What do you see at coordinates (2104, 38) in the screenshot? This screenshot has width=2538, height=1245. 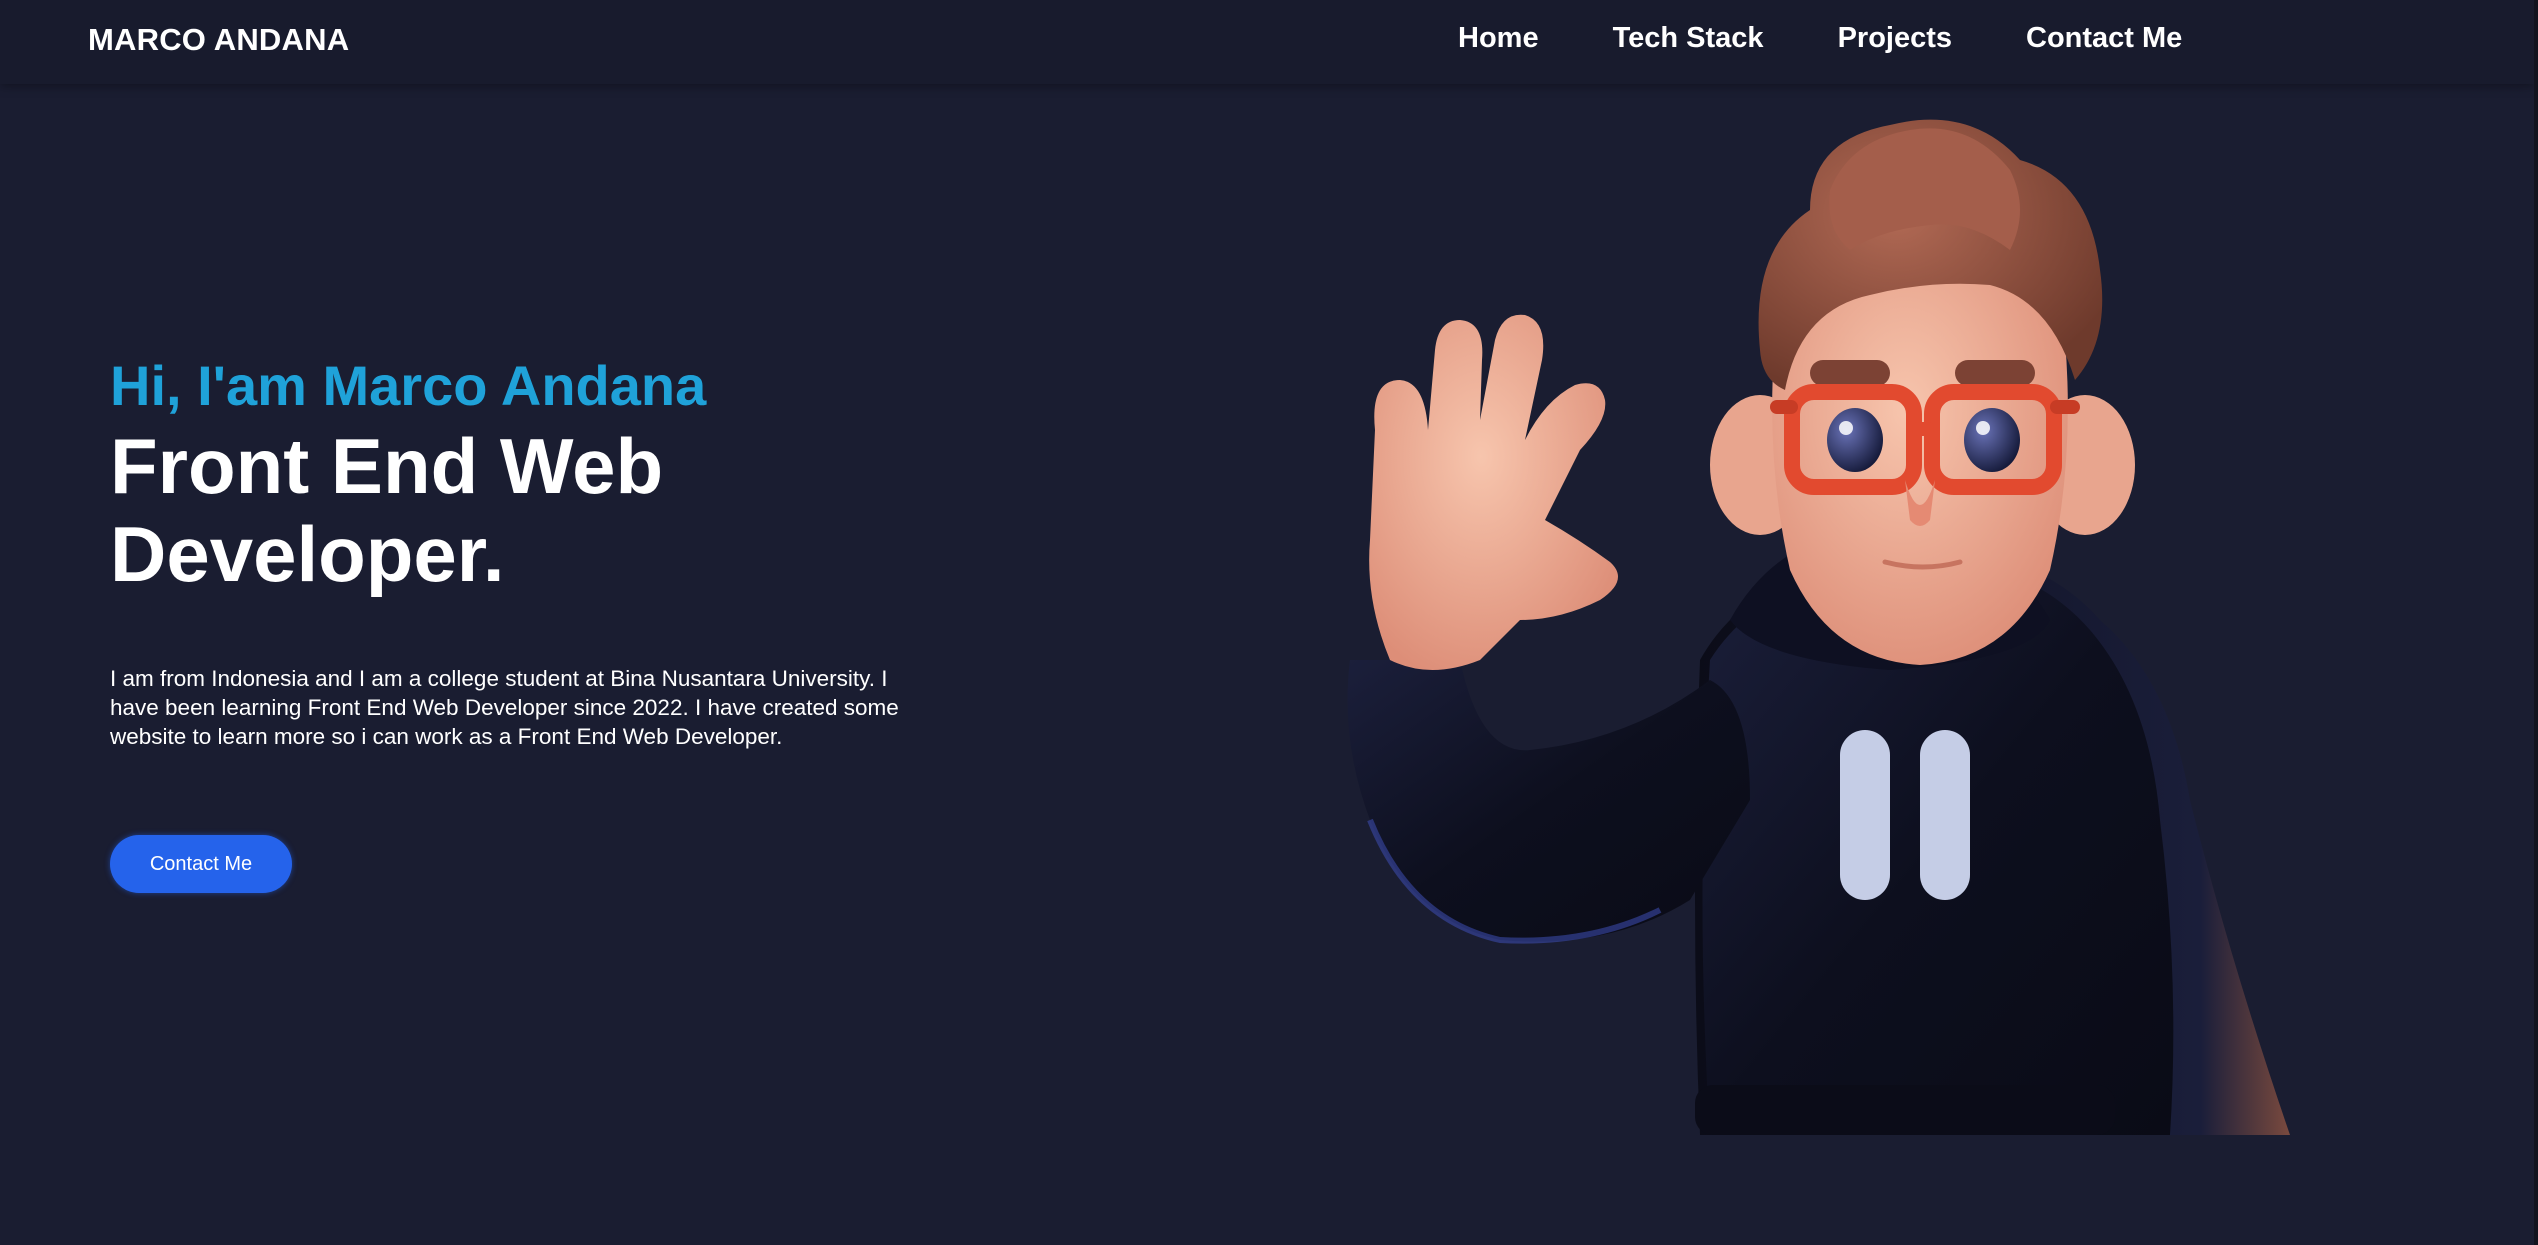 I see `nav-link-contact-me: Contact Me` at bounding box center [2104, 38].